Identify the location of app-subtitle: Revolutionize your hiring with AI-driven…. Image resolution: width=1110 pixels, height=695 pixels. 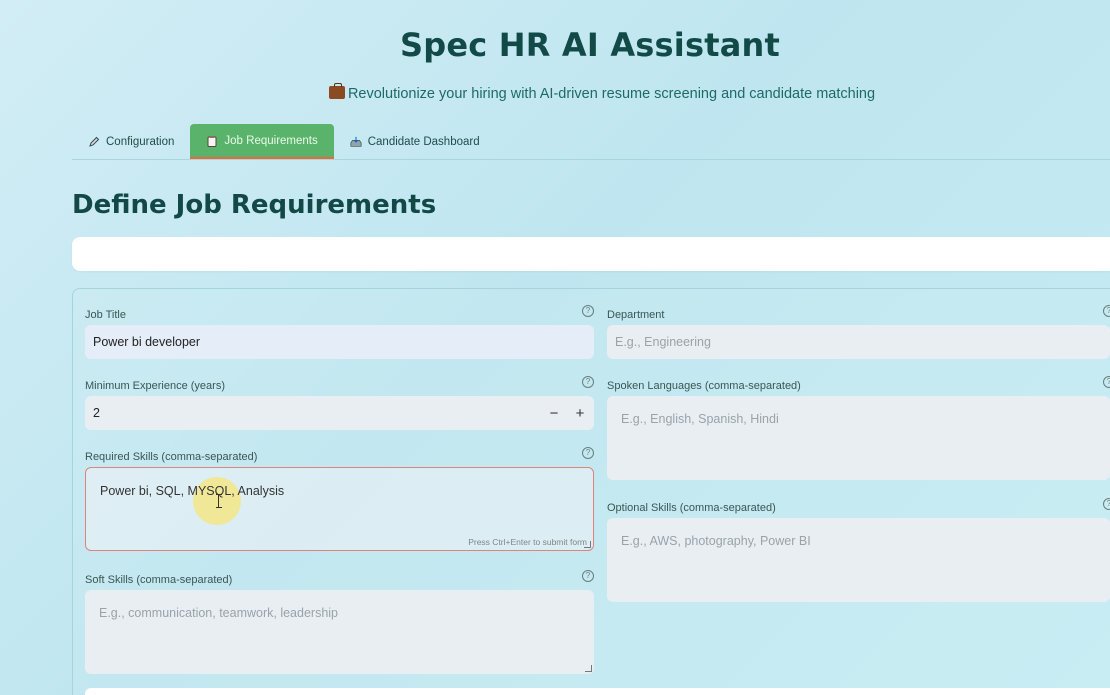
(555, 92).